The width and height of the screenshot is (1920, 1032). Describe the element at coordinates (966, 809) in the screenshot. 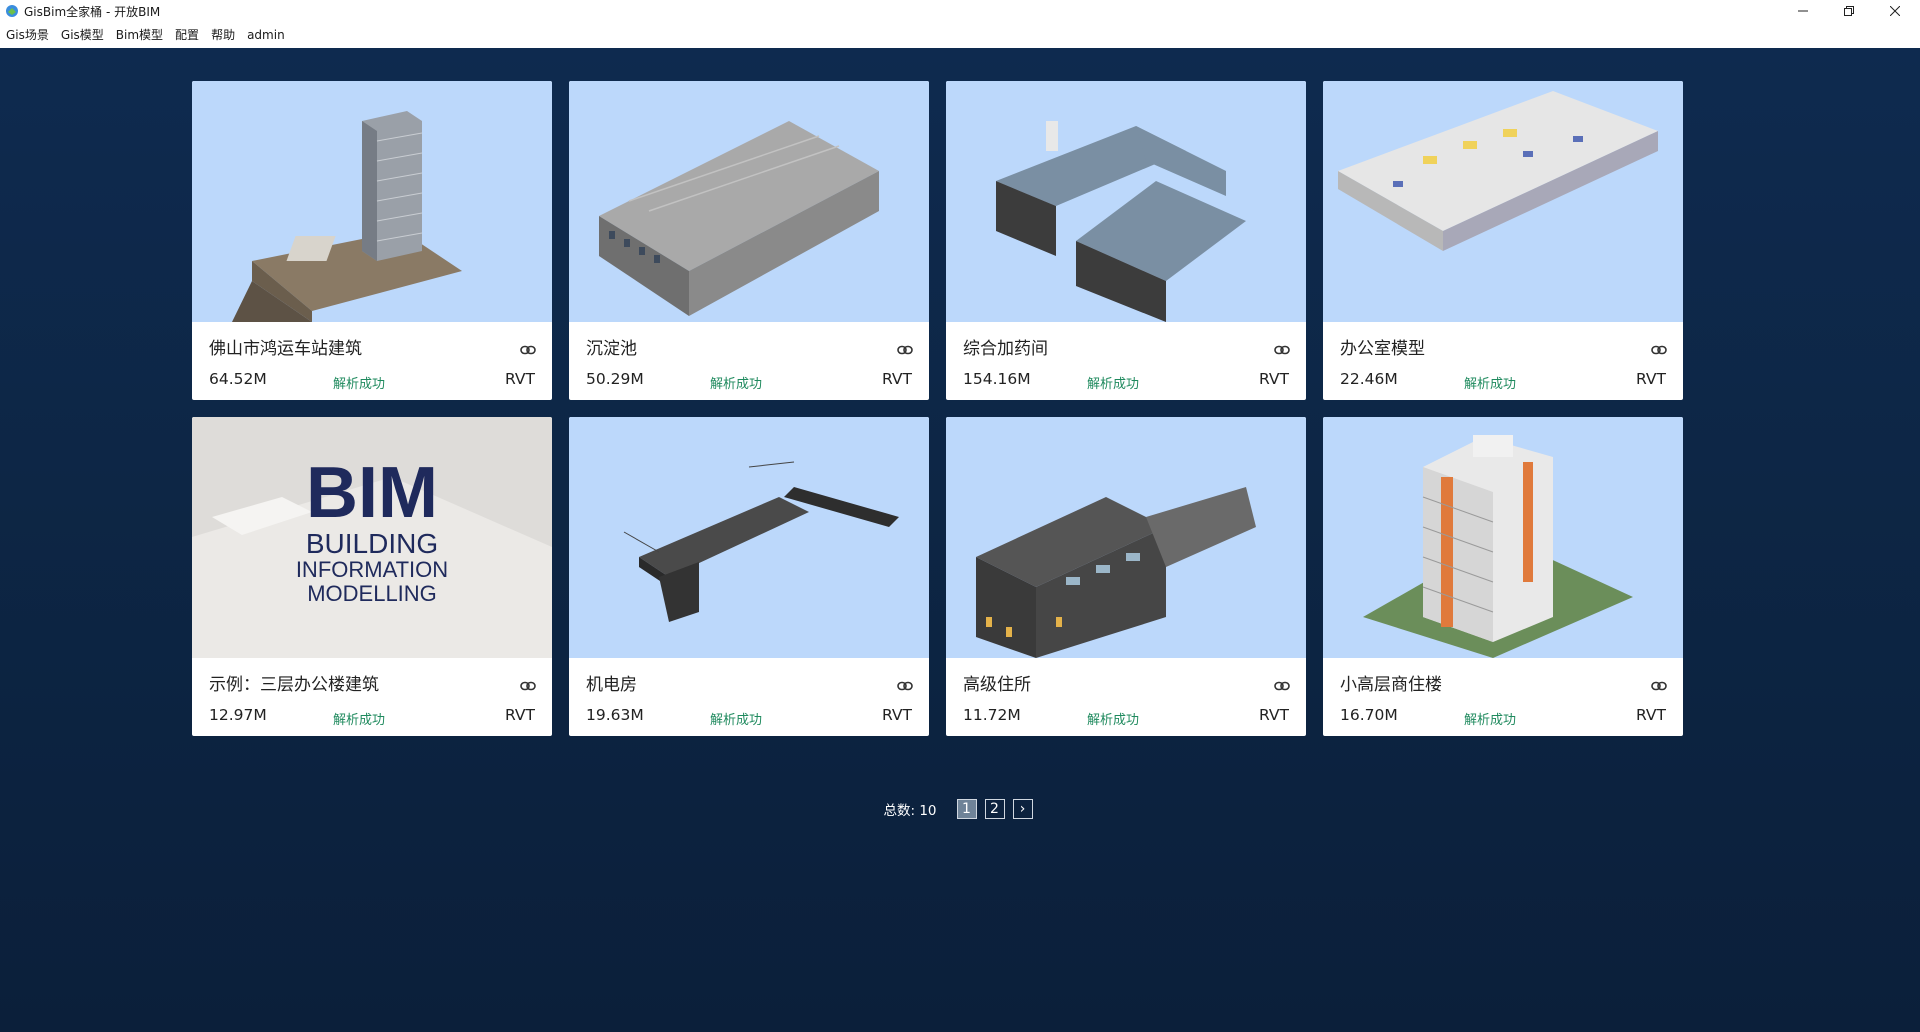

I see `page-button-1: 1` at that location.